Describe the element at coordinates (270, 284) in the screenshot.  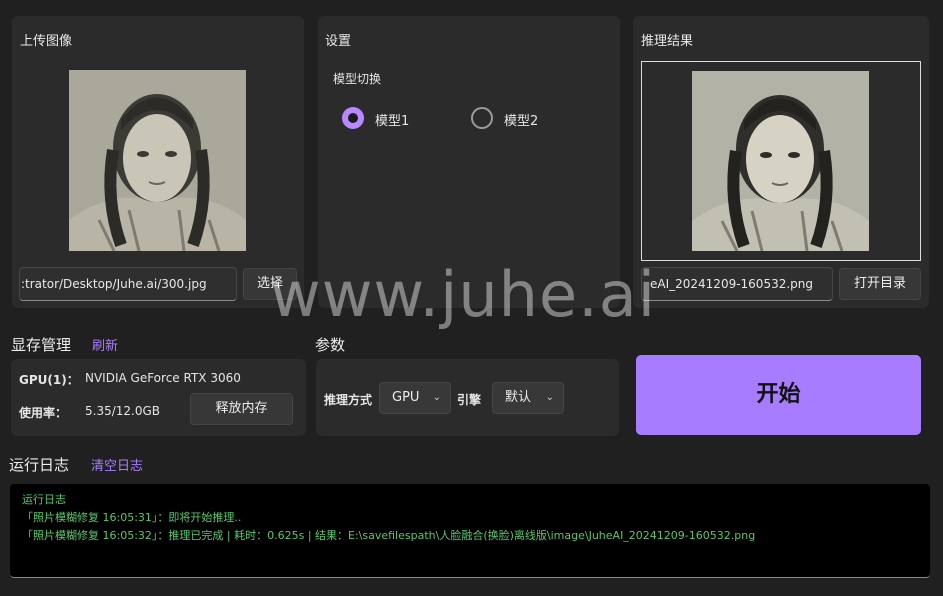
I see `select-file-button: 选择` at that location.